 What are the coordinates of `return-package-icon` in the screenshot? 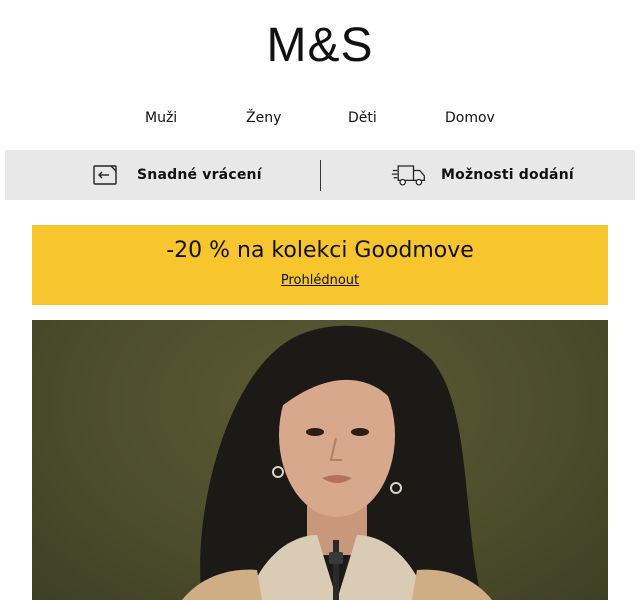 It's located at (105, 175).